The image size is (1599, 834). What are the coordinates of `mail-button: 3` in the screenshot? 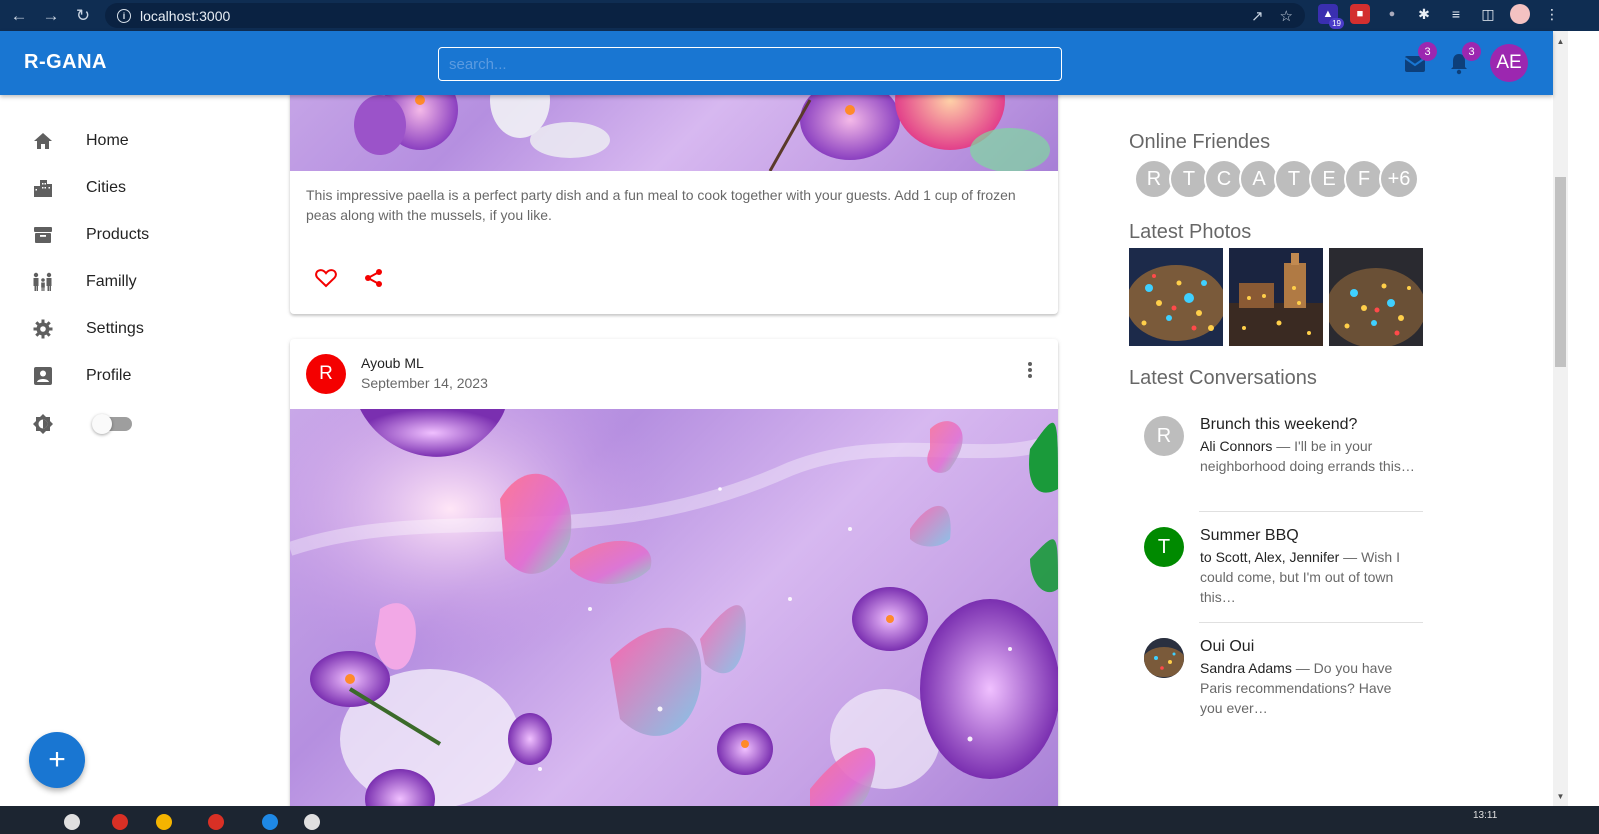 It's located at (1419, 59).